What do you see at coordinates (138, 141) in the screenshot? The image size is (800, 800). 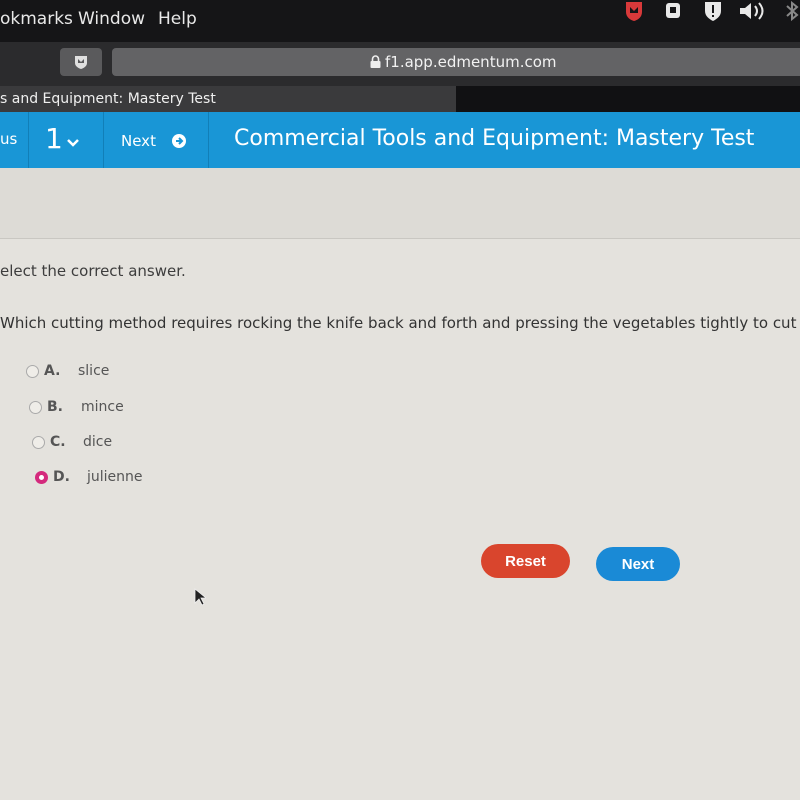 I see `header-next-label: Next` at bounding box center [138, 141].